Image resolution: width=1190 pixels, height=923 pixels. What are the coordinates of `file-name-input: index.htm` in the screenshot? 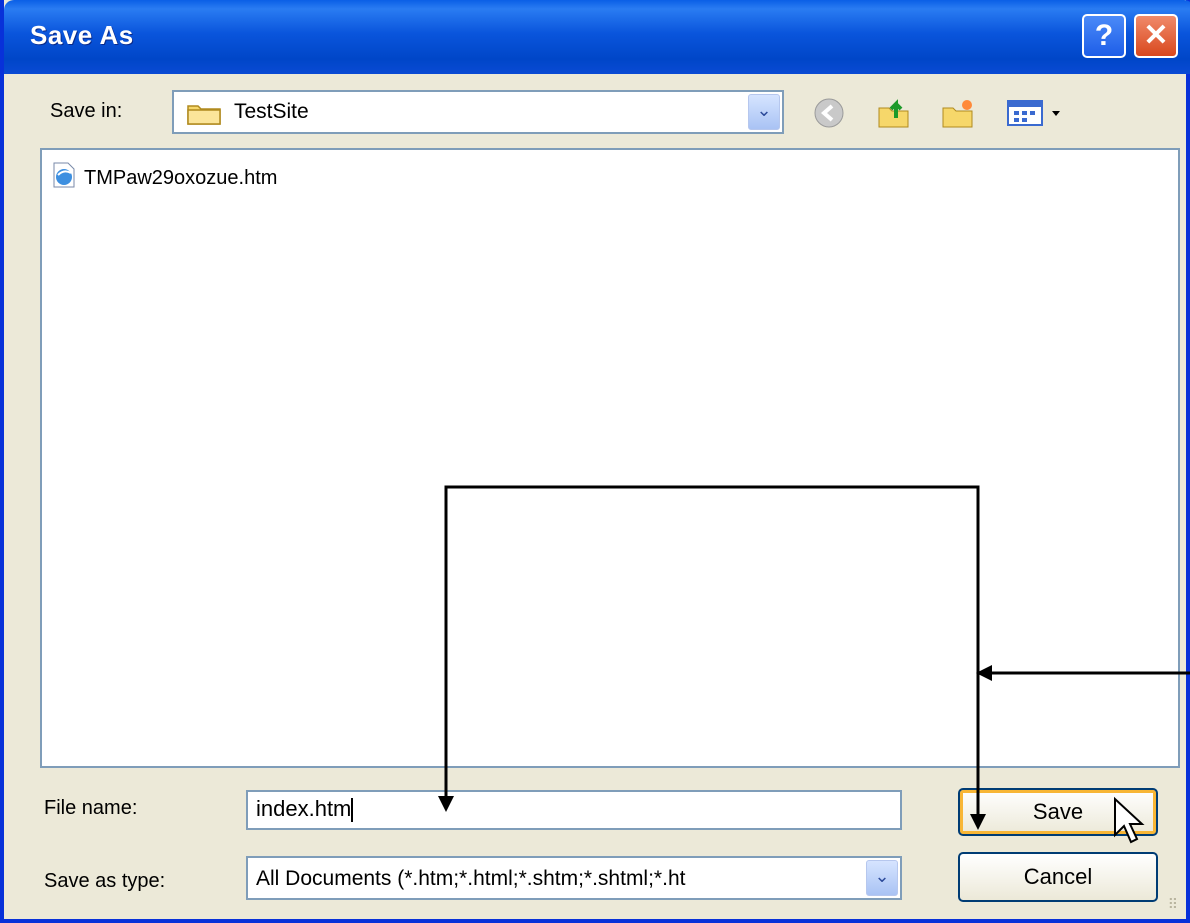 It's located at (574, 810).